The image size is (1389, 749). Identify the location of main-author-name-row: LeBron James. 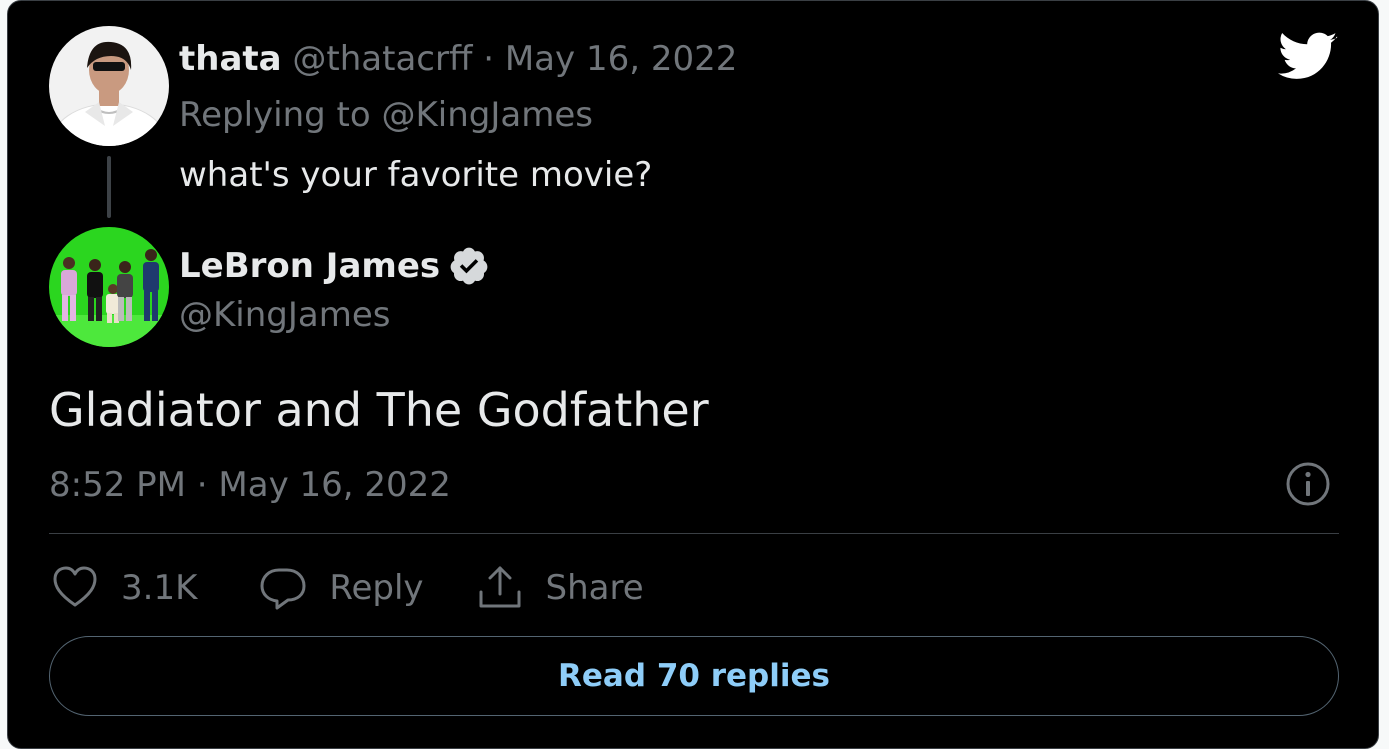
(334, 266).